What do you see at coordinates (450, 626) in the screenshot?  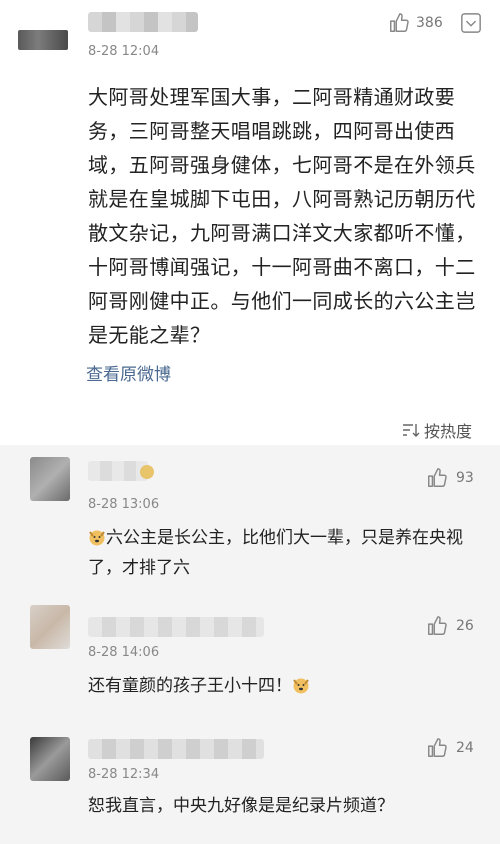 I see `like-button: 26` at bounding box center [450, 626].